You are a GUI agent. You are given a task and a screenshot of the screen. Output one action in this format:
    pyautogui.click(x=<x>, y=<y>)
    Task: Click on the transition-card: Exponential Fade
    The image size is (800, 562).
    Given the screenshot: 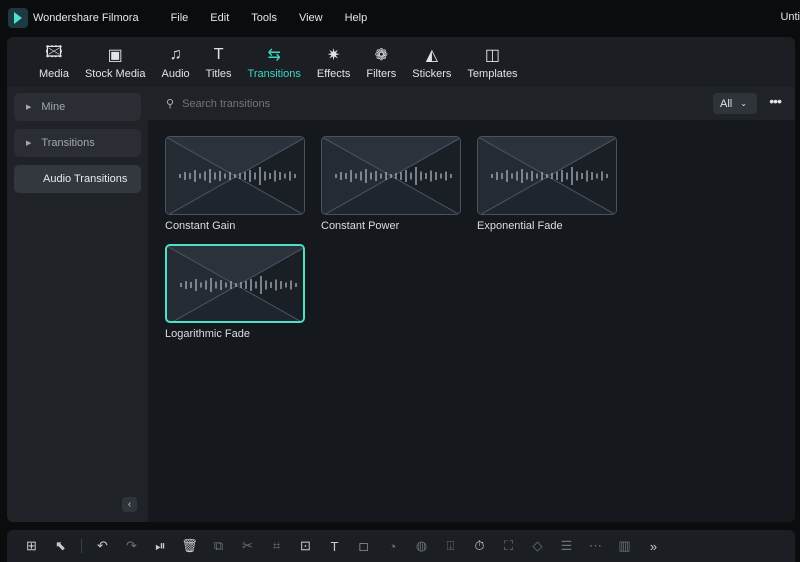 What is the action you would take?
    pyautogui.click(x=547, y=184)
    